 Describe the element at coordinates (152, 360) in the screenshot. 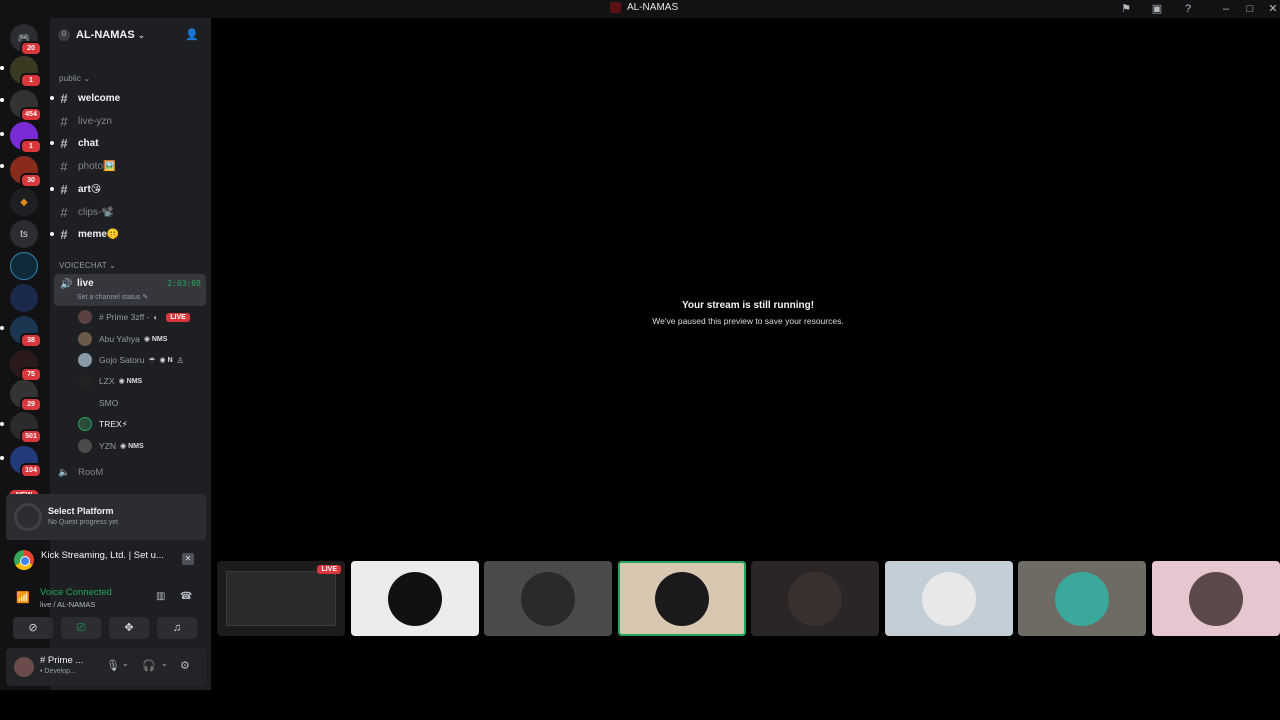

I see `emoji-icon: ☂` at that location.